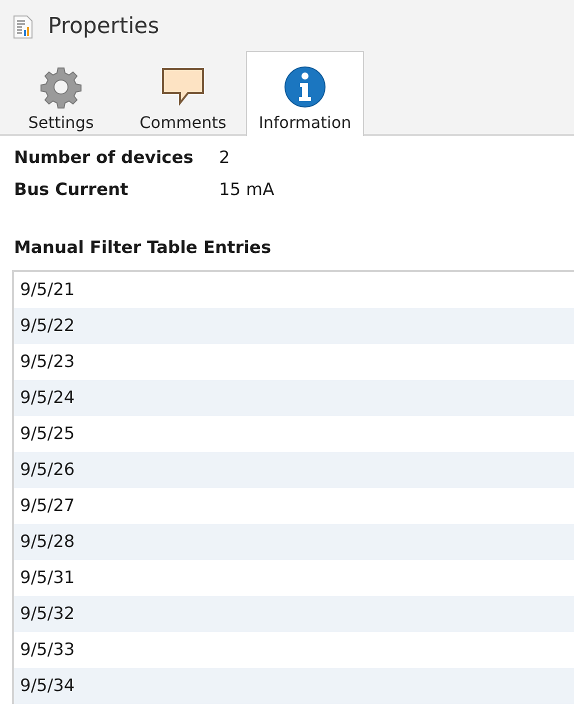  I want to click on tab: Comments, so click(183, 92).